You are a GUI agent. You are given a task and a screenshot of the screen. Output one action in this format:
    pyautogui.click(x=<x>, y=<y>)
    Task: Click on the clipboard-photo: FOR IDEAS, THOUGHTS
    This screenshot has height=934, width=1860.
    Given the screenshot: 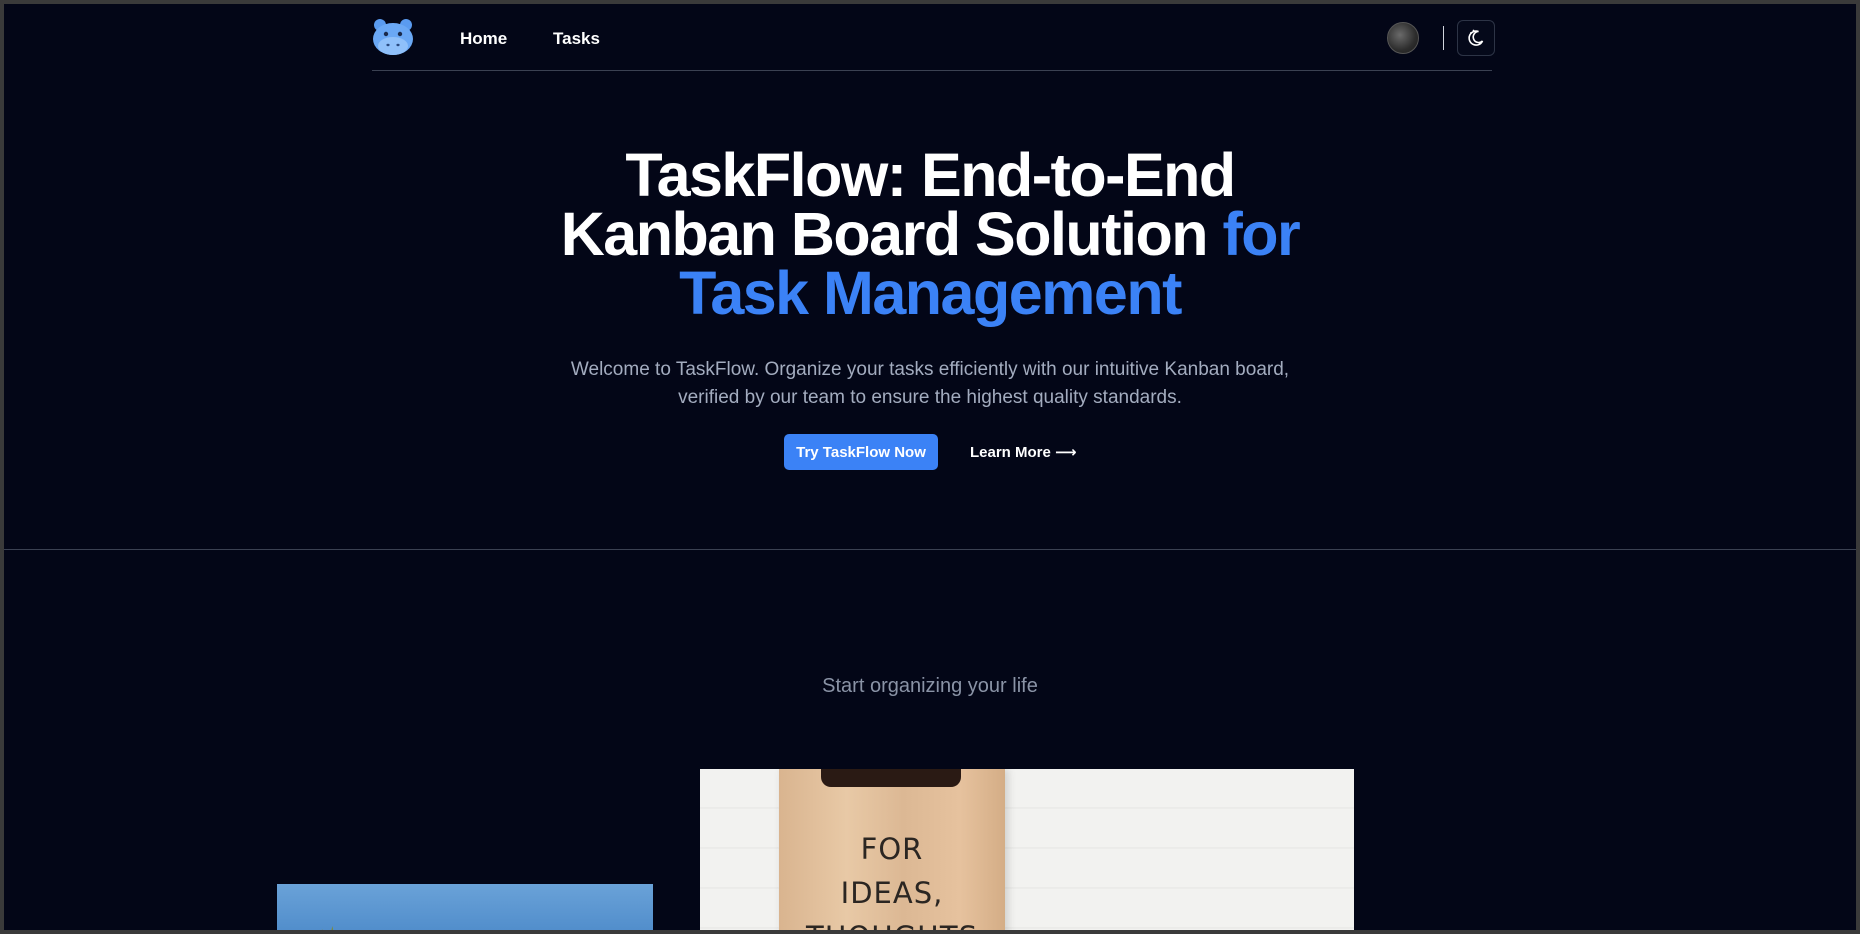 What is the action you would take?
    pyautogui.click(x=1027, y=849)
    